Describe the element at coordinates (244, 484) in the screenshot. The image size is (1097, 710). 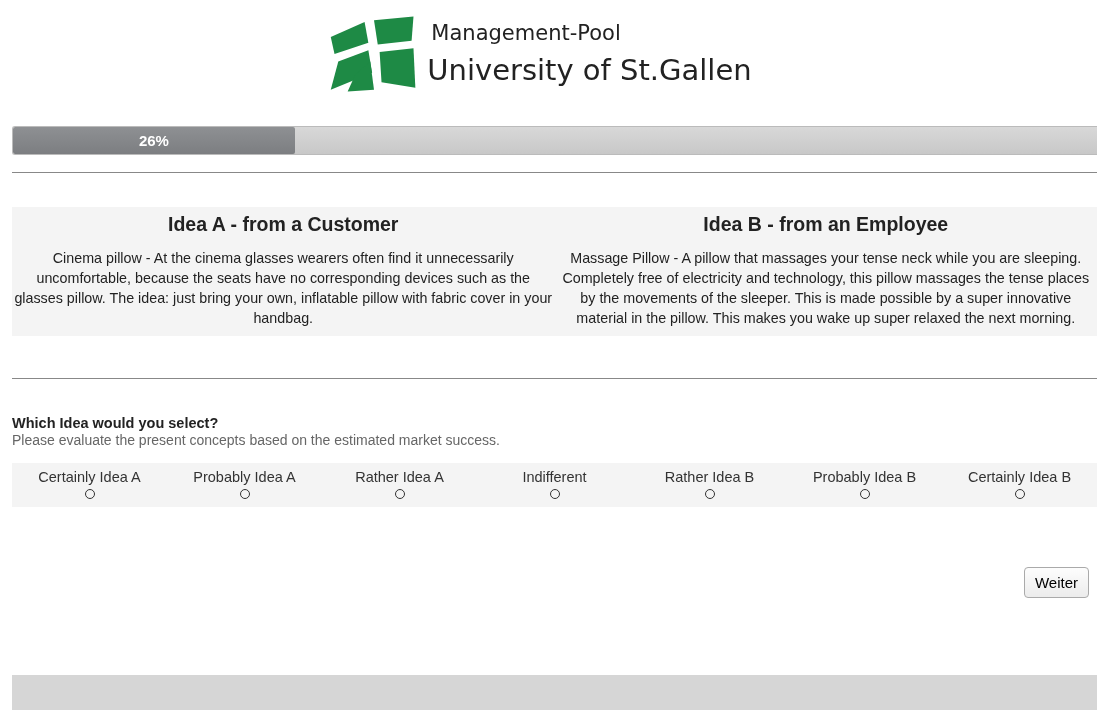
I see `scale-option: Probably Idea A` at that location.